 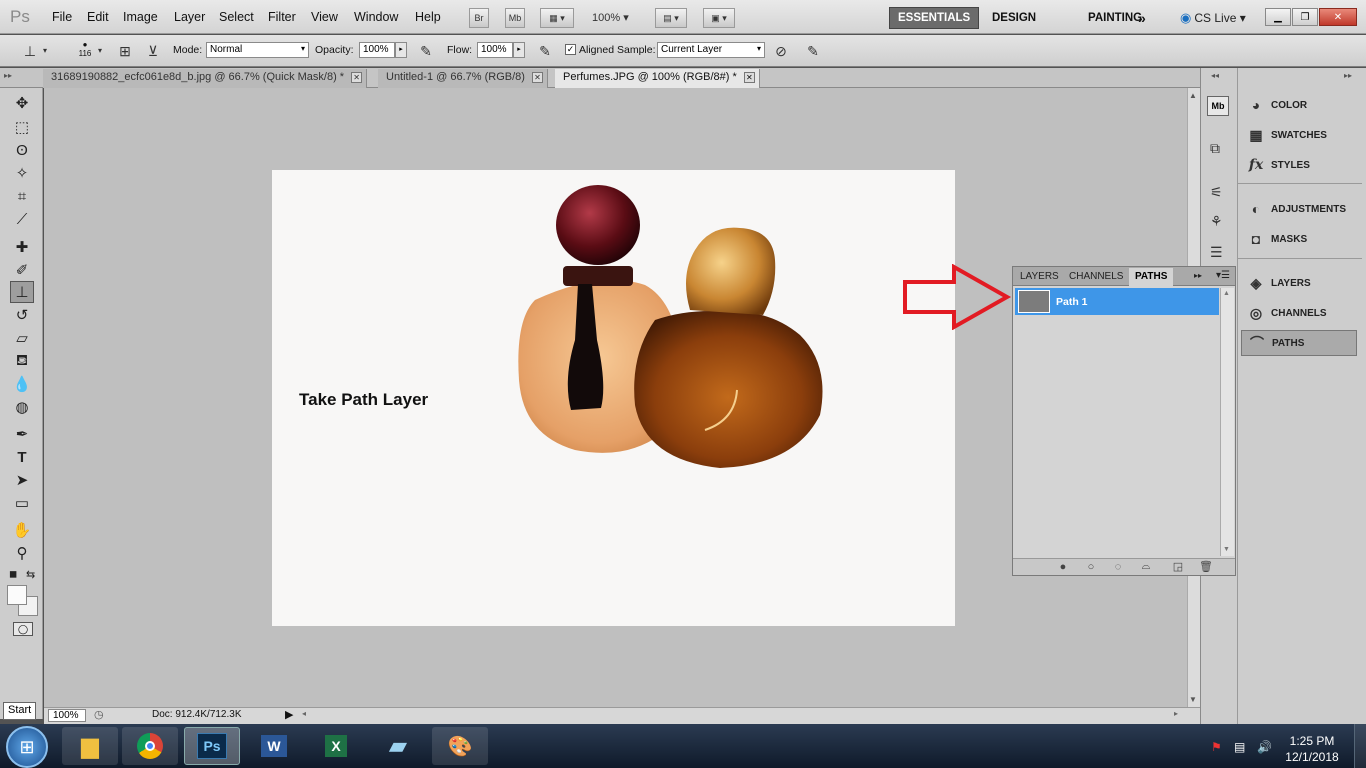 I want to click on move-tool-icon: ✥, so click(x=22, y=103).